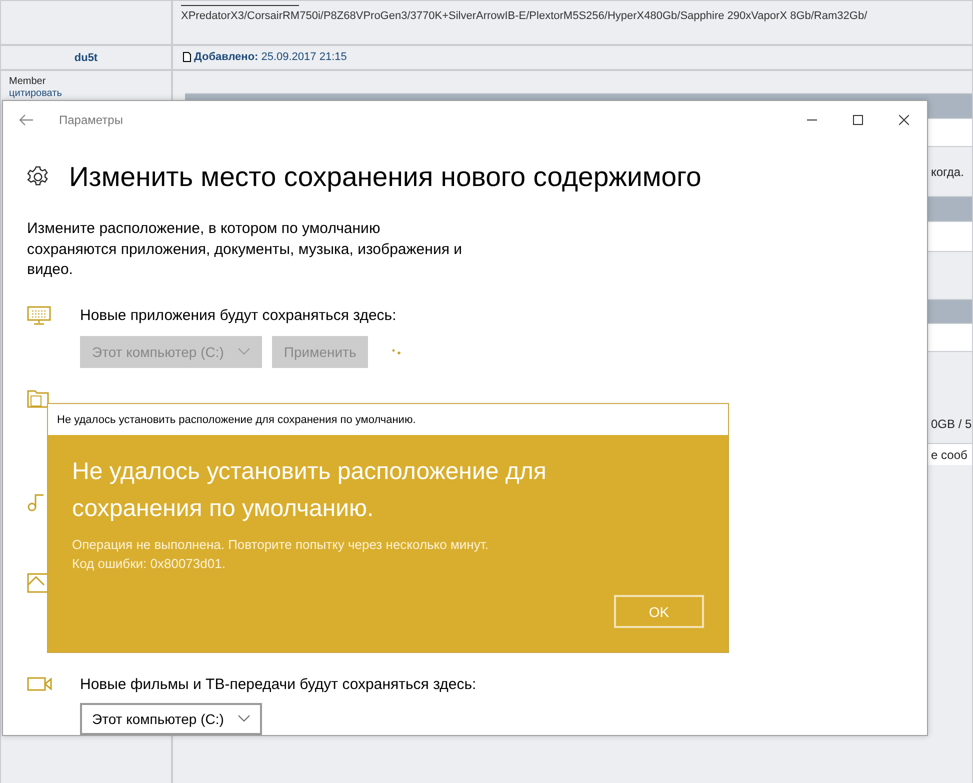  I want to click on folder-icon, so click(38, 398).